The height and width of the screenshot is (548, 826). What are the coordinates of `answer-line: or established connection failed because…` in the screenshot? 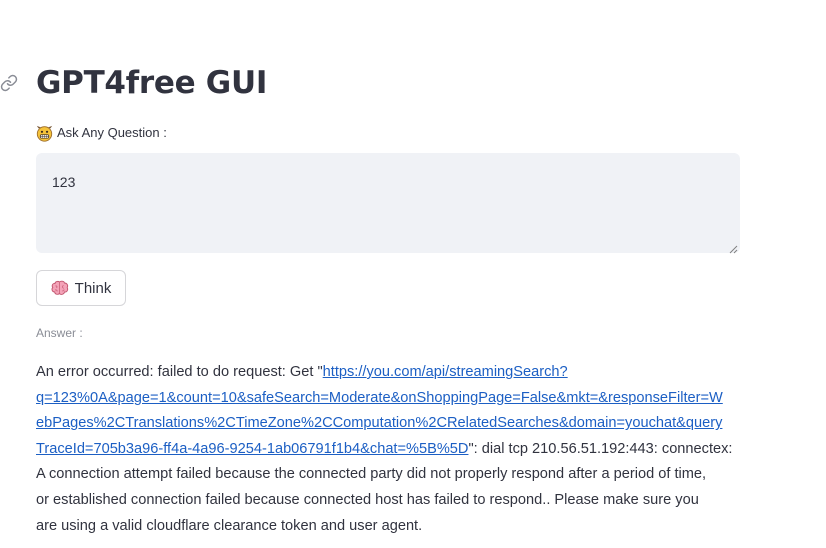 It's located at (367, 499).